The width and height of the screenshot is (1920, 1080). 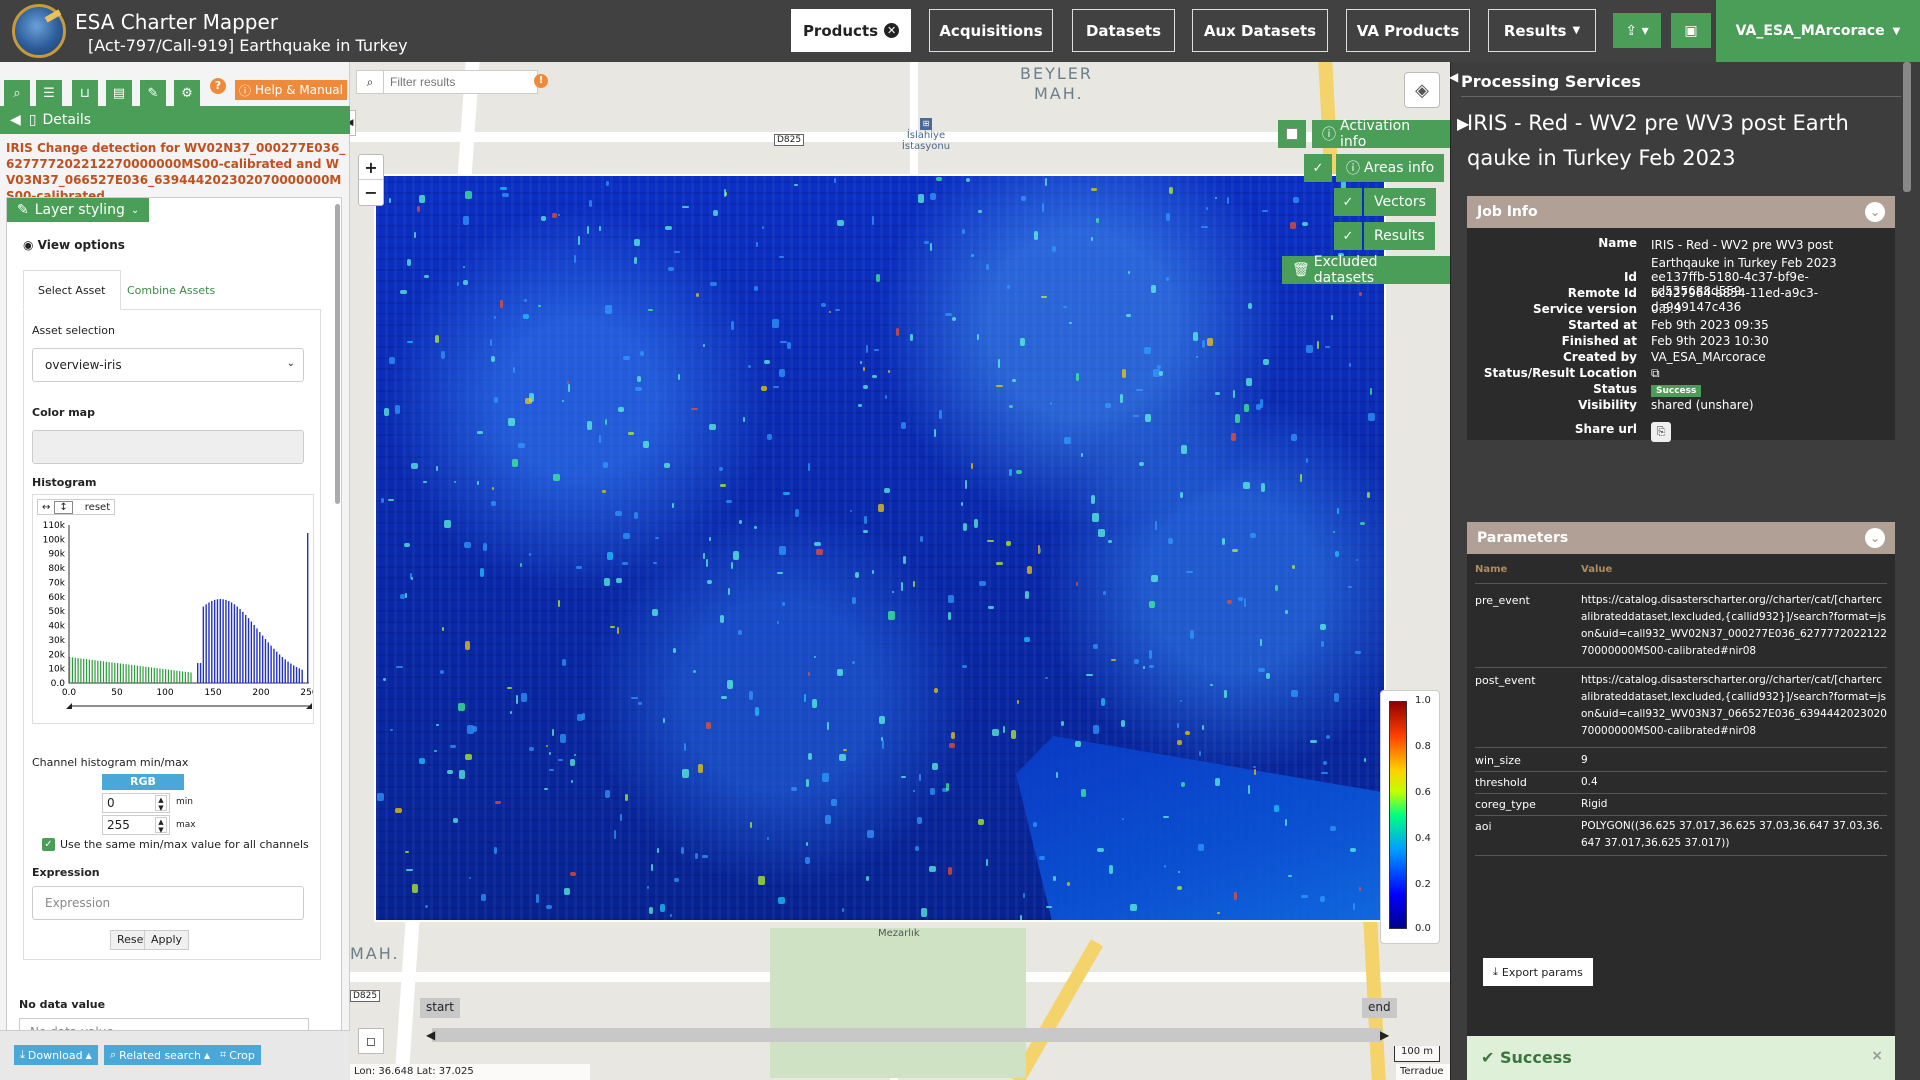 I want to click on view-options-toggle: ◉ View options, so click(x=74, y=245).